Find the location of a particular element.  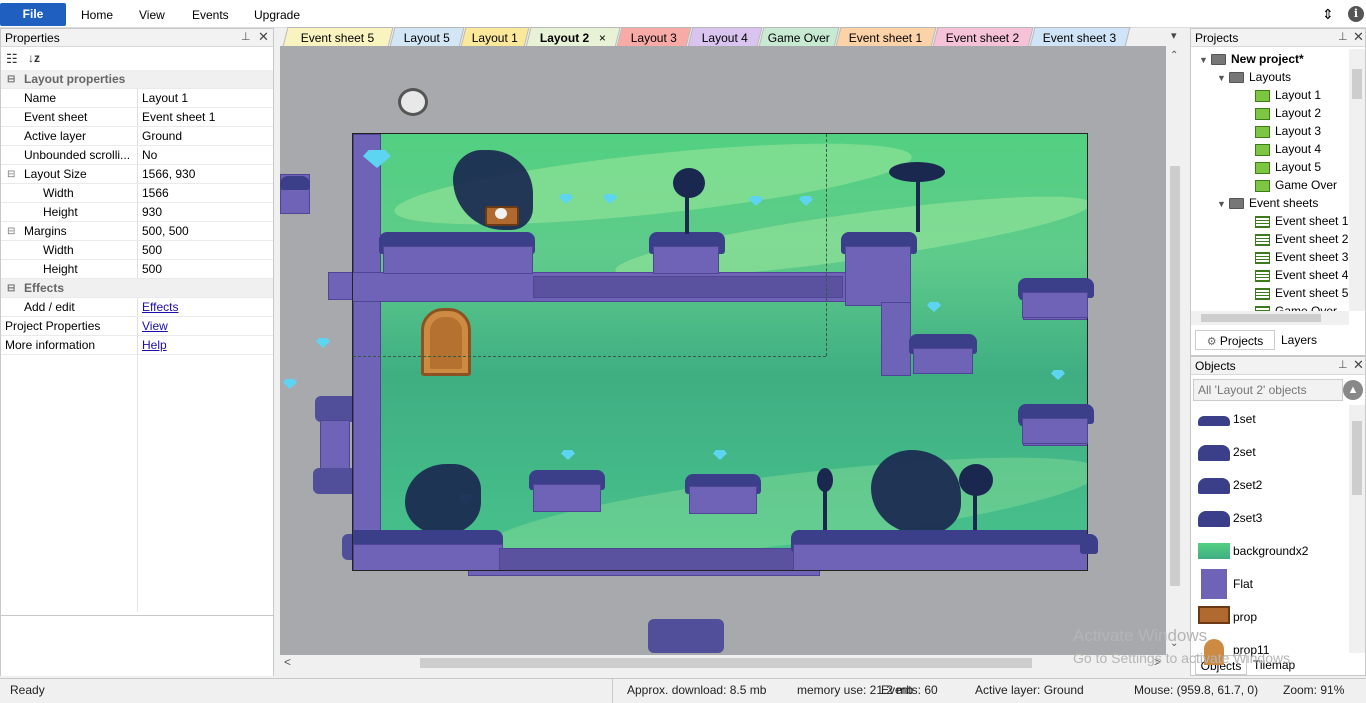

scroll-left-icon: < is located at coordinates (287, 662).